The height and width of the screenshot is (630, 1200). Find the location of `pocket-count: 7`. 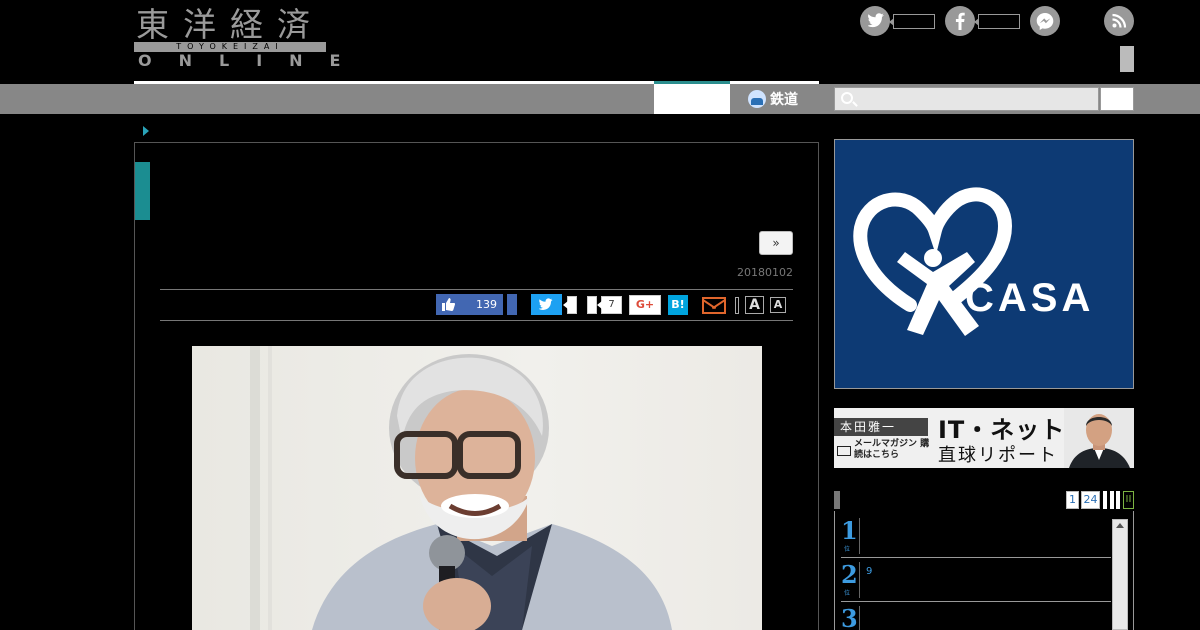

pocket-count: 7 is located at coordinates (609, 305).